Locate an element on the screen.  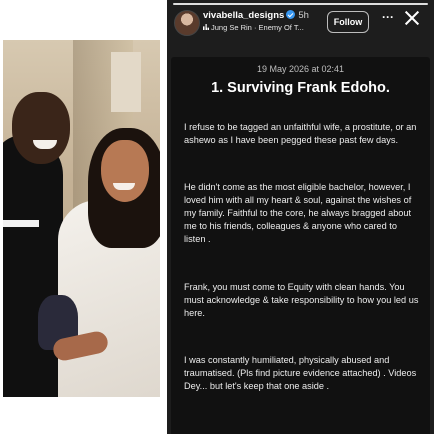
story-header-user: vivabella_designs 5h is located at coordinates (256, 15).